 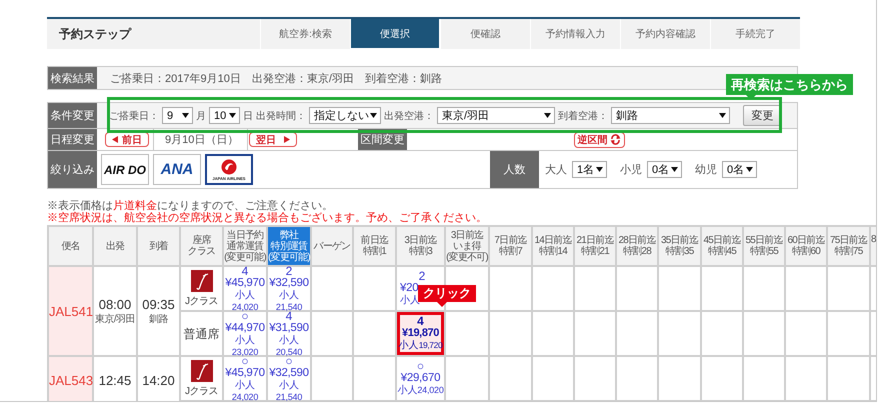 I want to click on change-button: 変更, so click(x=762, y=115).